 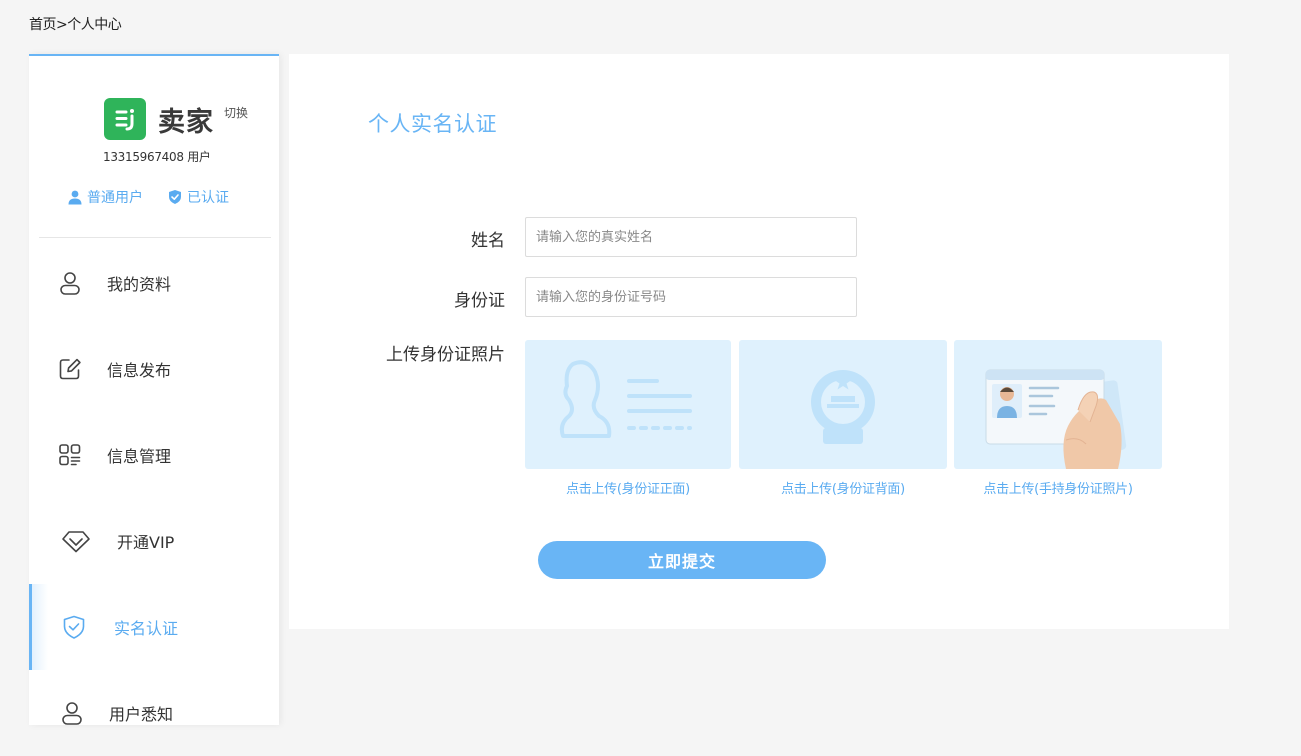 I want to click on verified-badge: 已认证, so click(x=198, y=197).